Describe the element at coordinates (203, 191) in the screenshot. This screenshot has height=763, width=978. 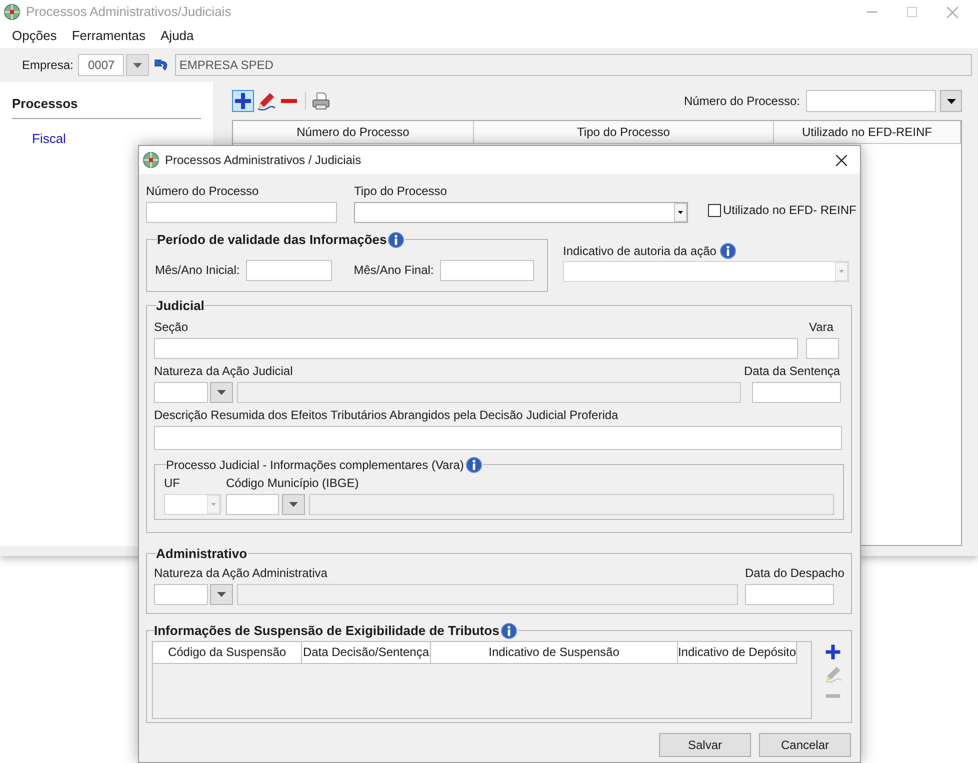
I see `field-label: Número do Processo` at that location.